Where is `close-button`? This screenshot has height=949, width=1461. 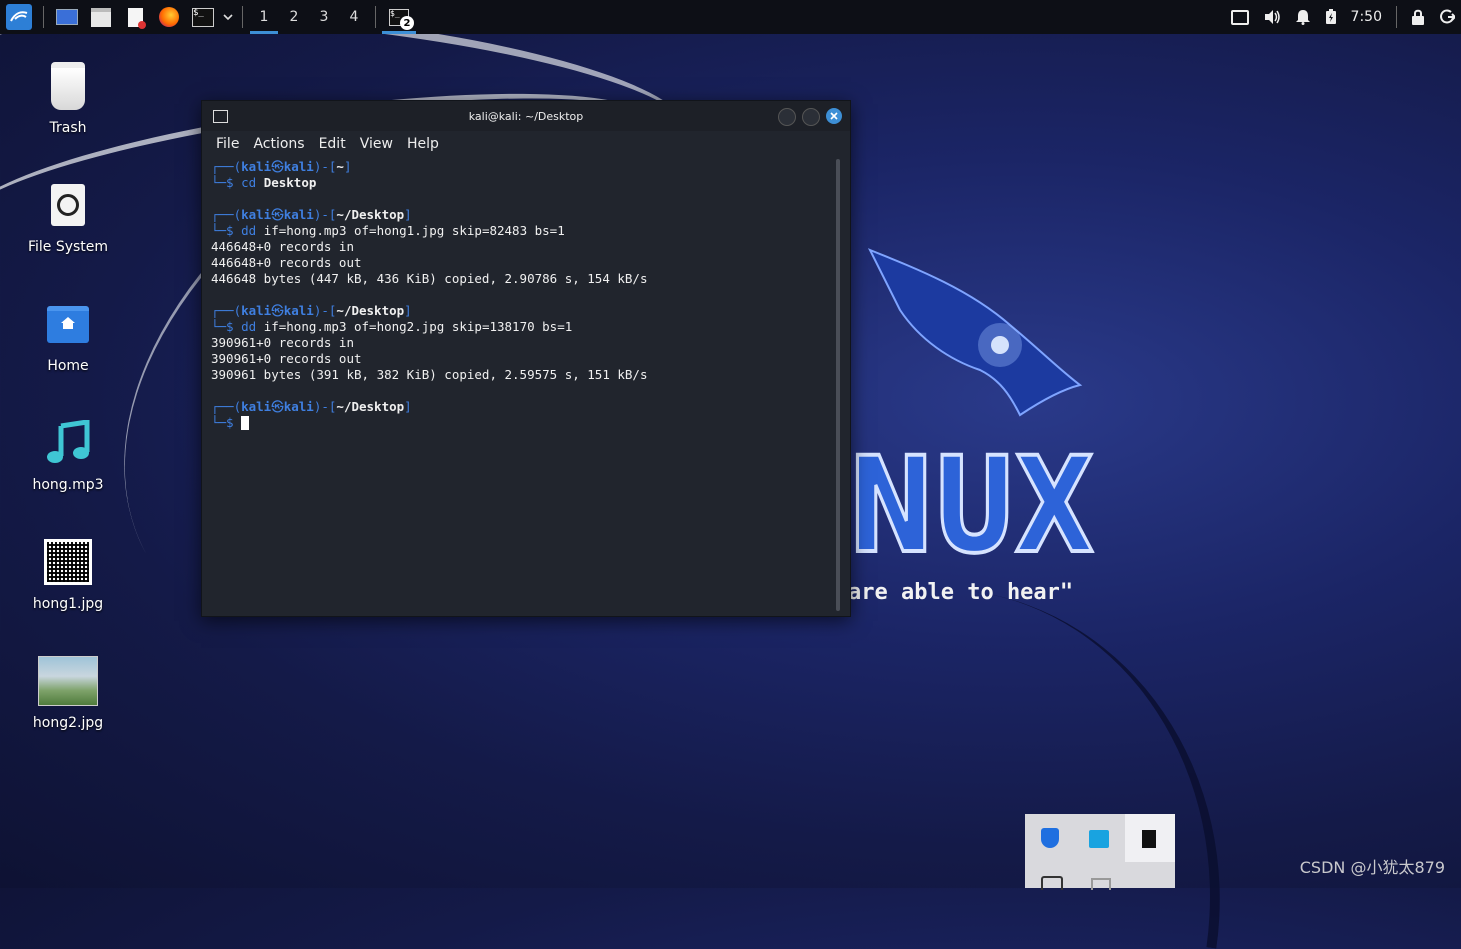
close-button is located at coordinates (834, 116).